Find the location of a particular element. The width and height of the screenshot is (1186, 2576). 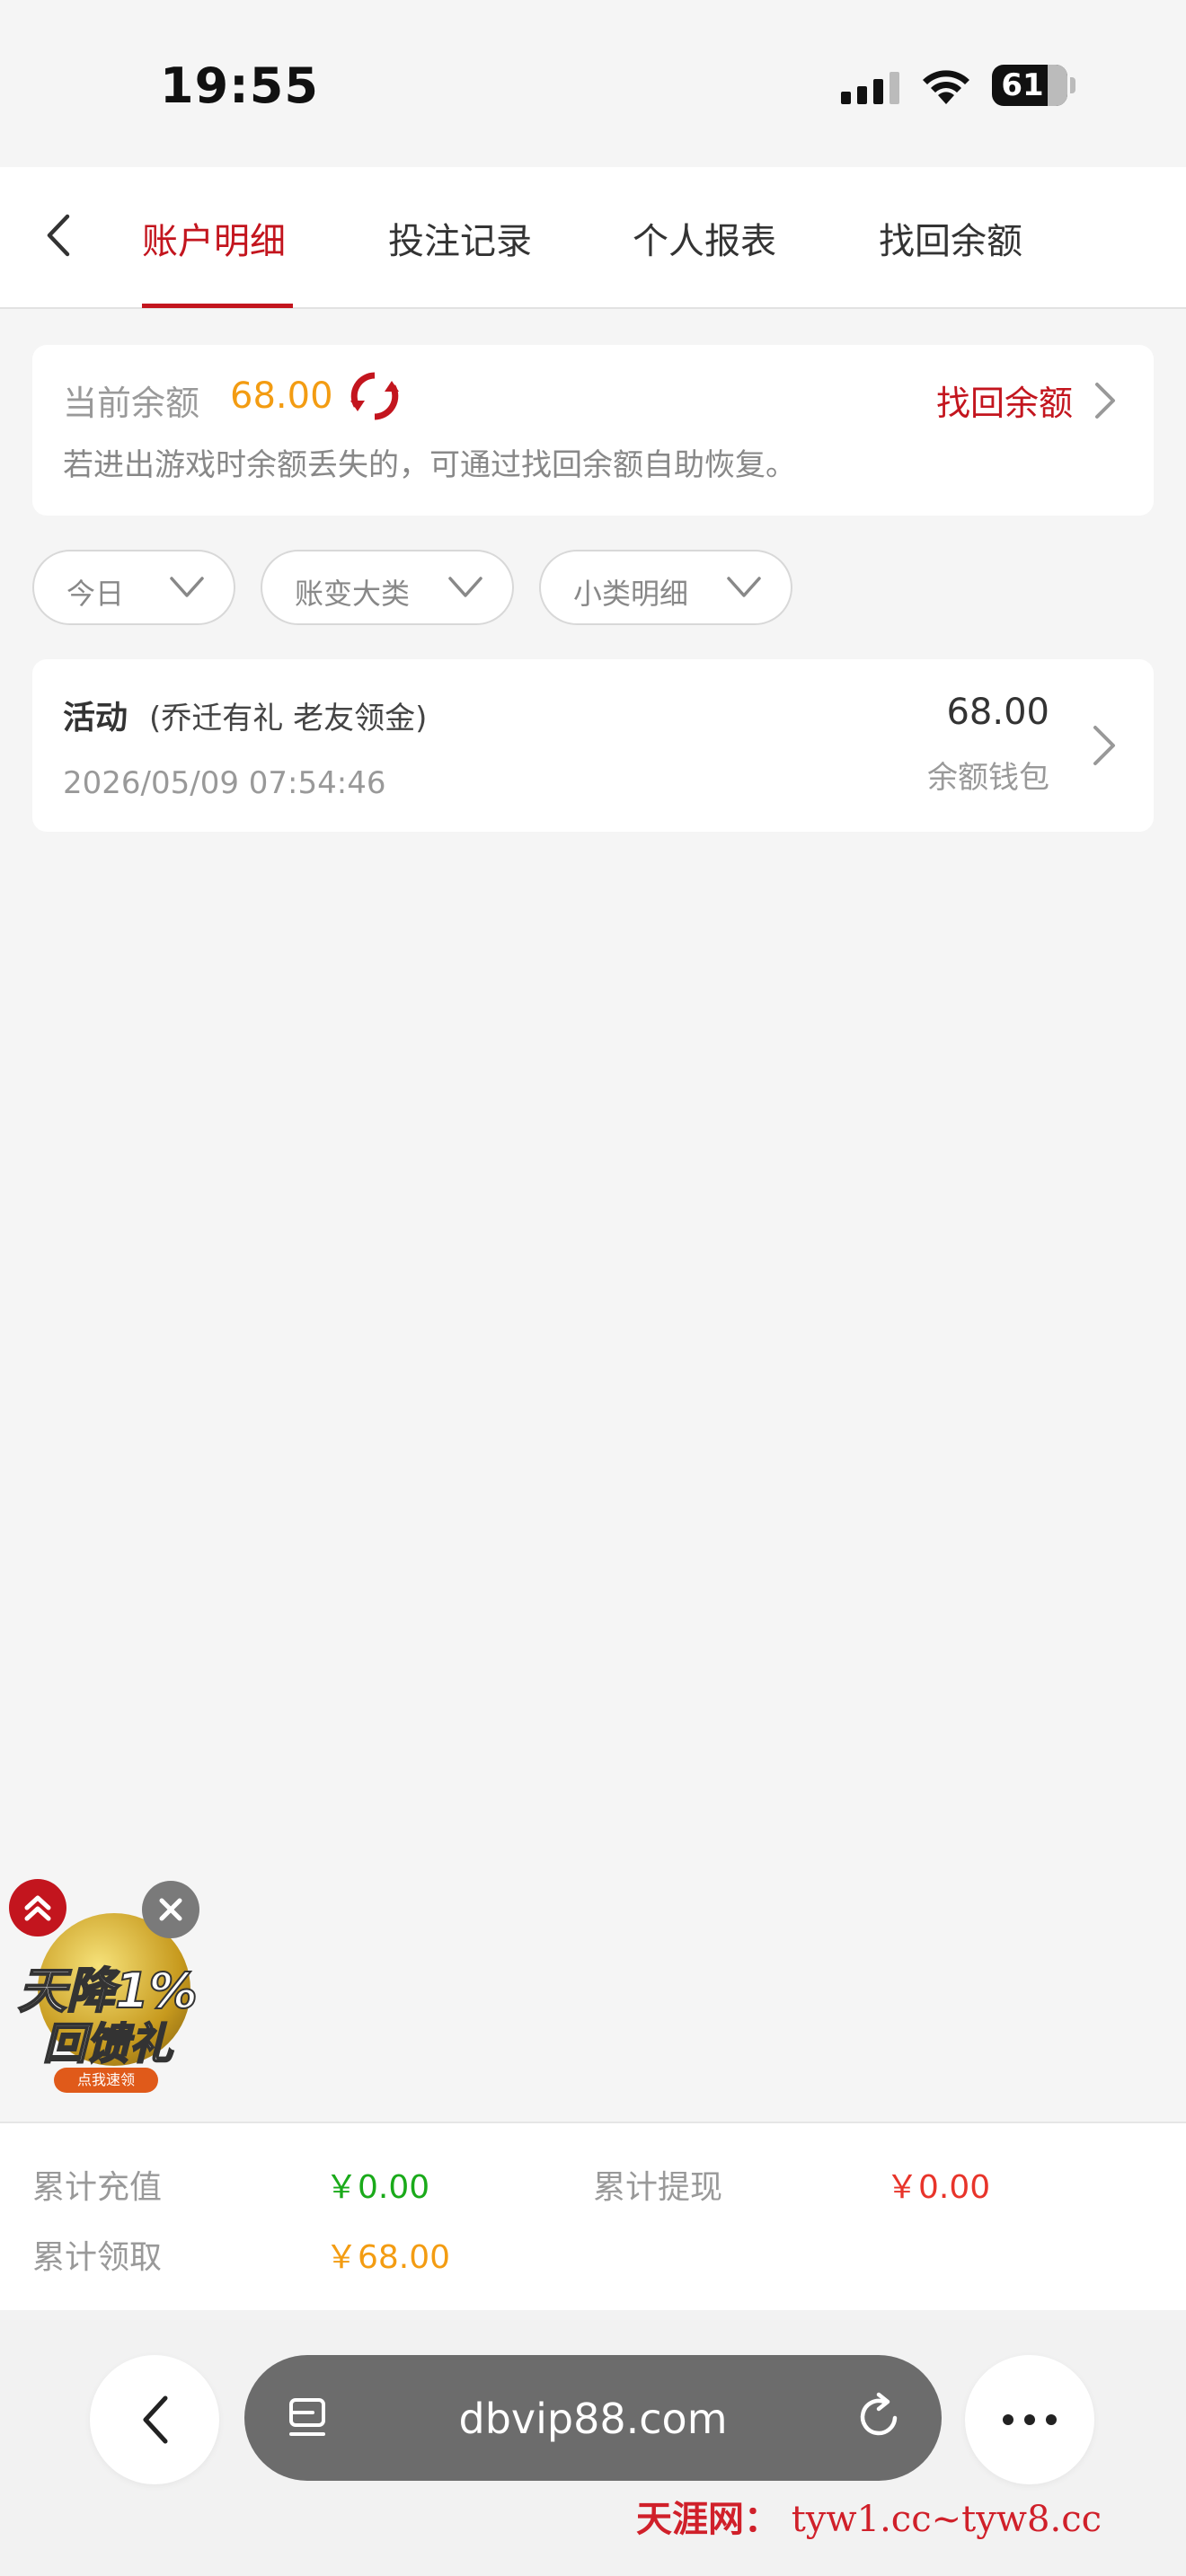

wifi-icon is located at coordinates (946, 87).